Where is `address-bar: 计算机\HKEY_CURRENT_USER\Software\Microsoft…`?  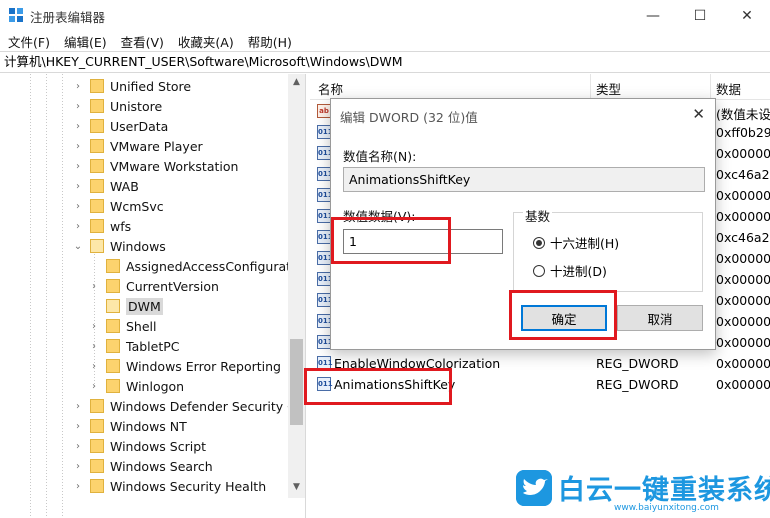
address-bar: 计算机\HKEY_CURRENT_USER\Software\Microsoft… is located at coordinates (385, 62).